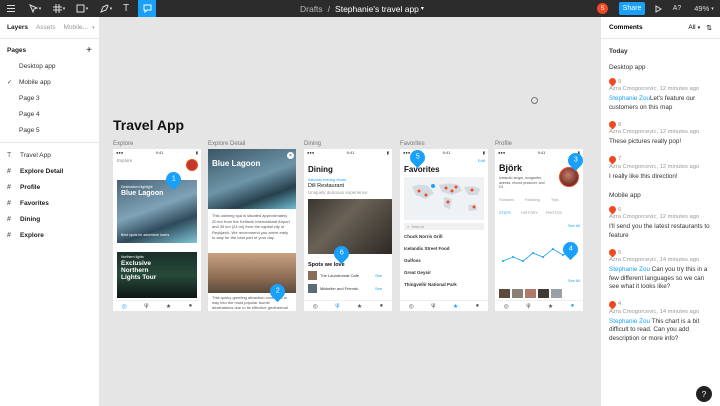 The width and height of the screenshot is (720, 406). Describe the element at coordinates (106, 8) in the screenshot. I see `pen-tool-icon: ▾` at that location.